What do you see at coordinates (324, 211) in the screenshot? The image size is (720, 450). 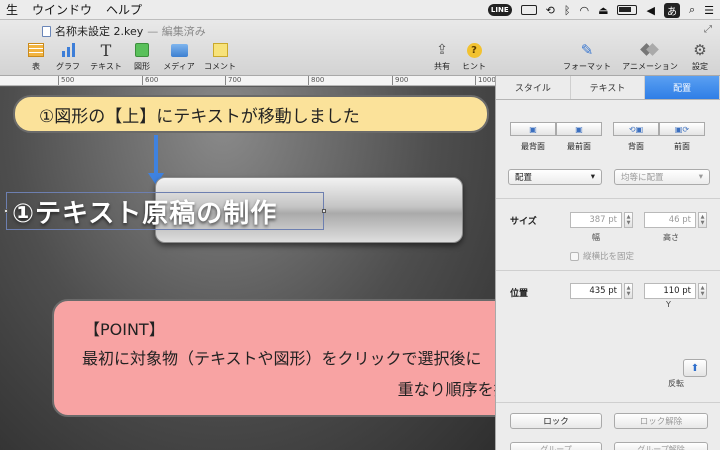 I see `selection-handle-right` at bounding box center [324, 211].